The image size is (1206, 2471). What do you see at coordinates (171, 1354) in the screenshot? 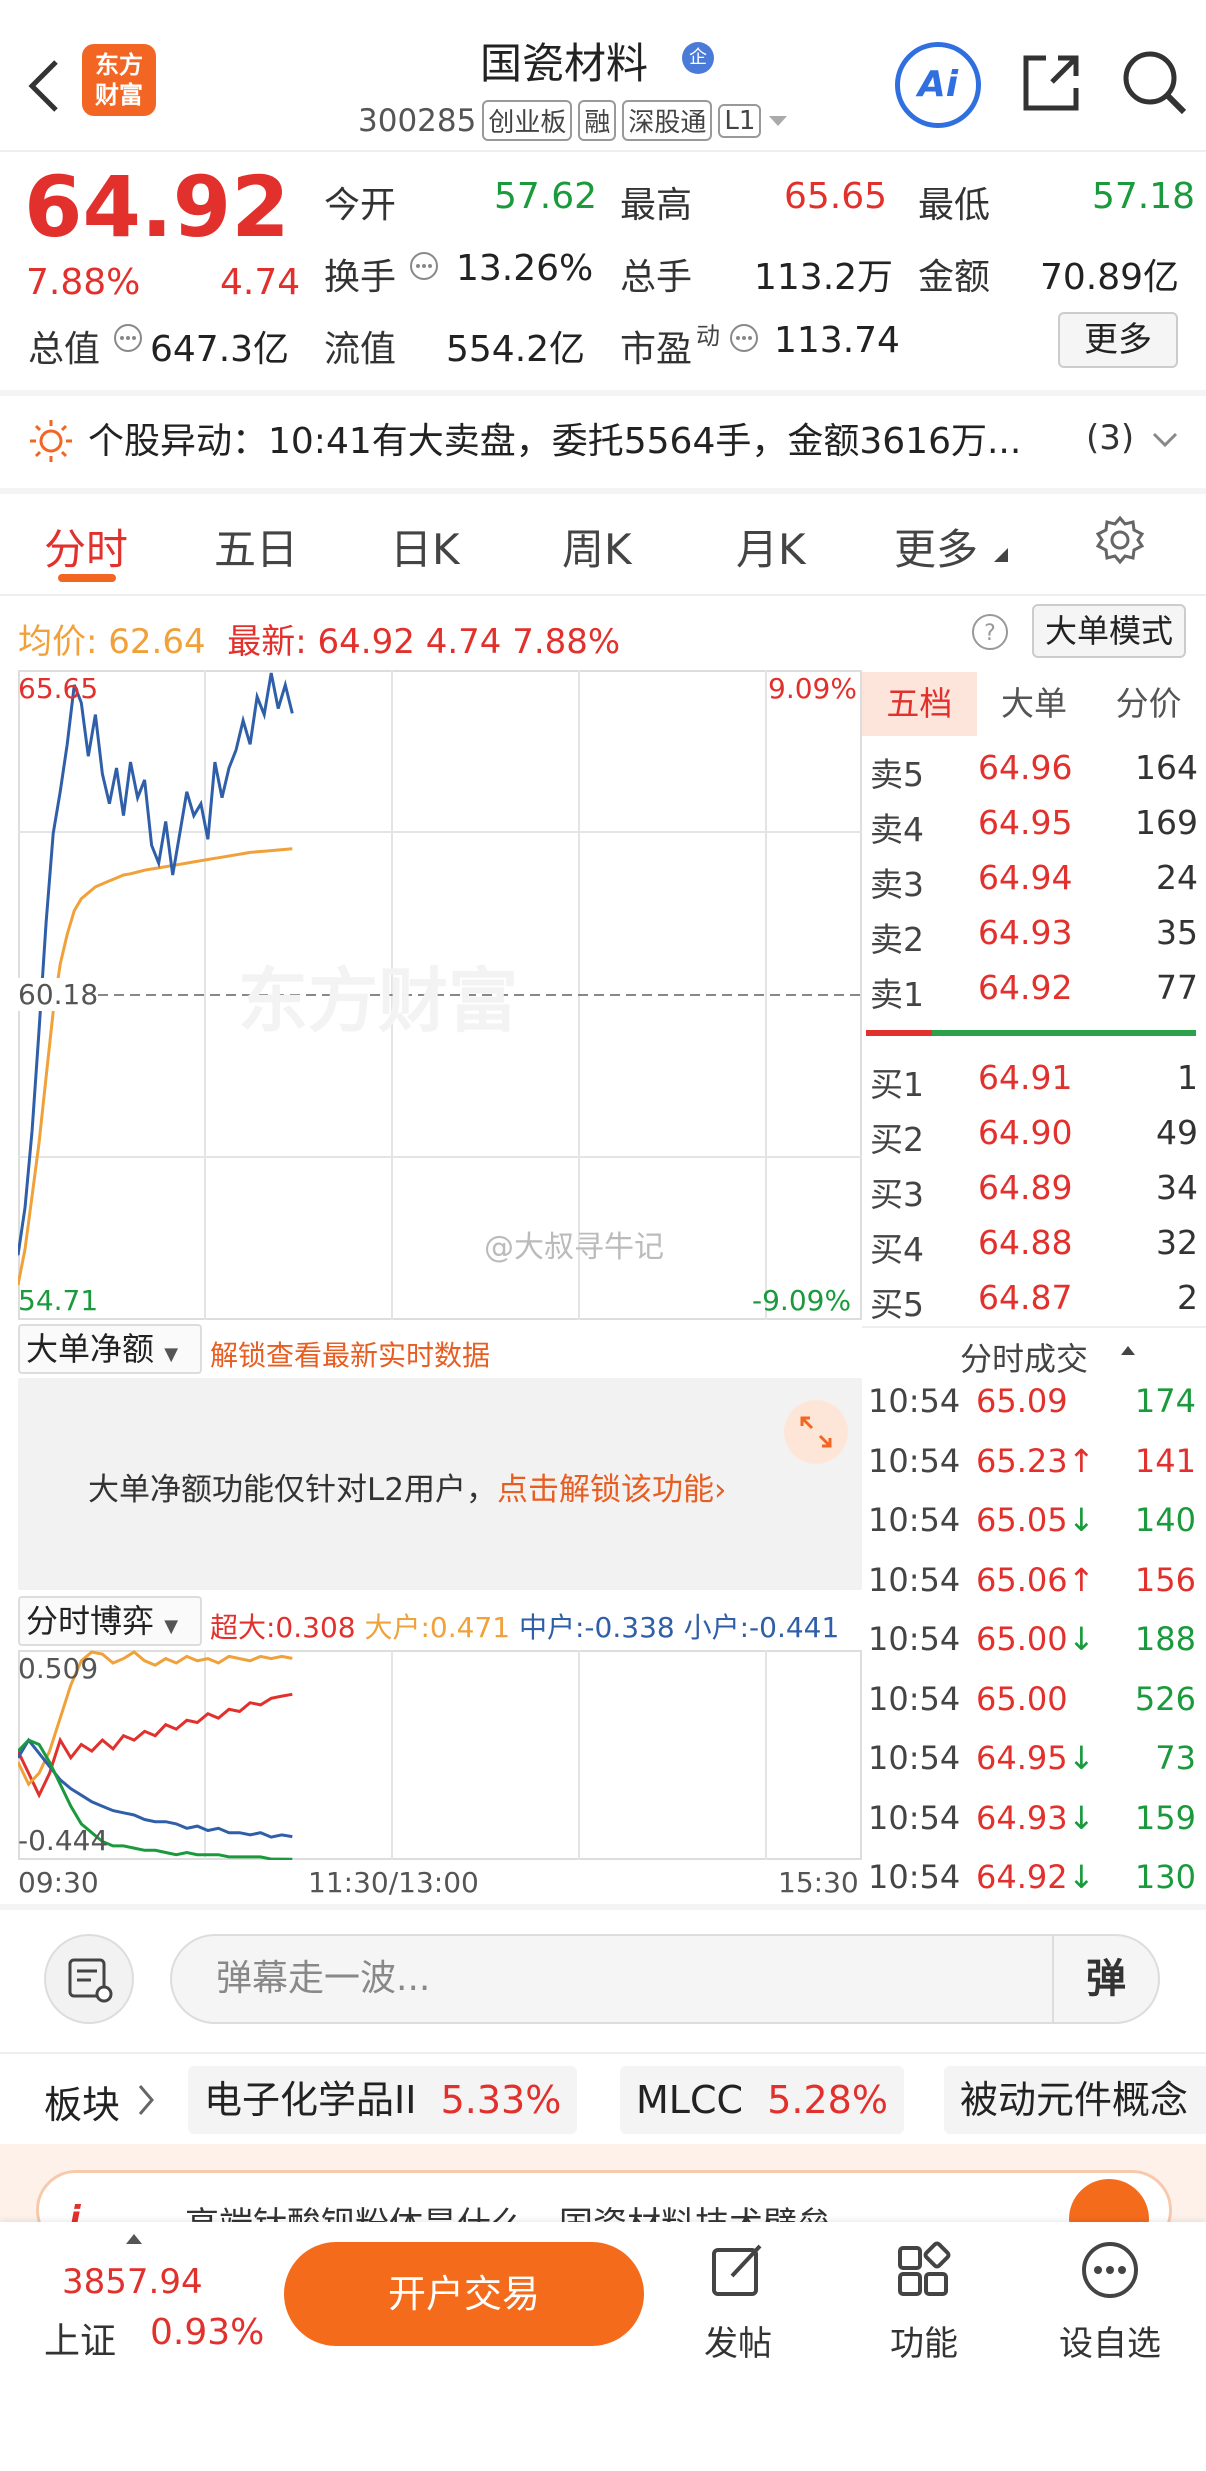
I see `caret-down-icon: ▼` at bounding box center [171, 1354].